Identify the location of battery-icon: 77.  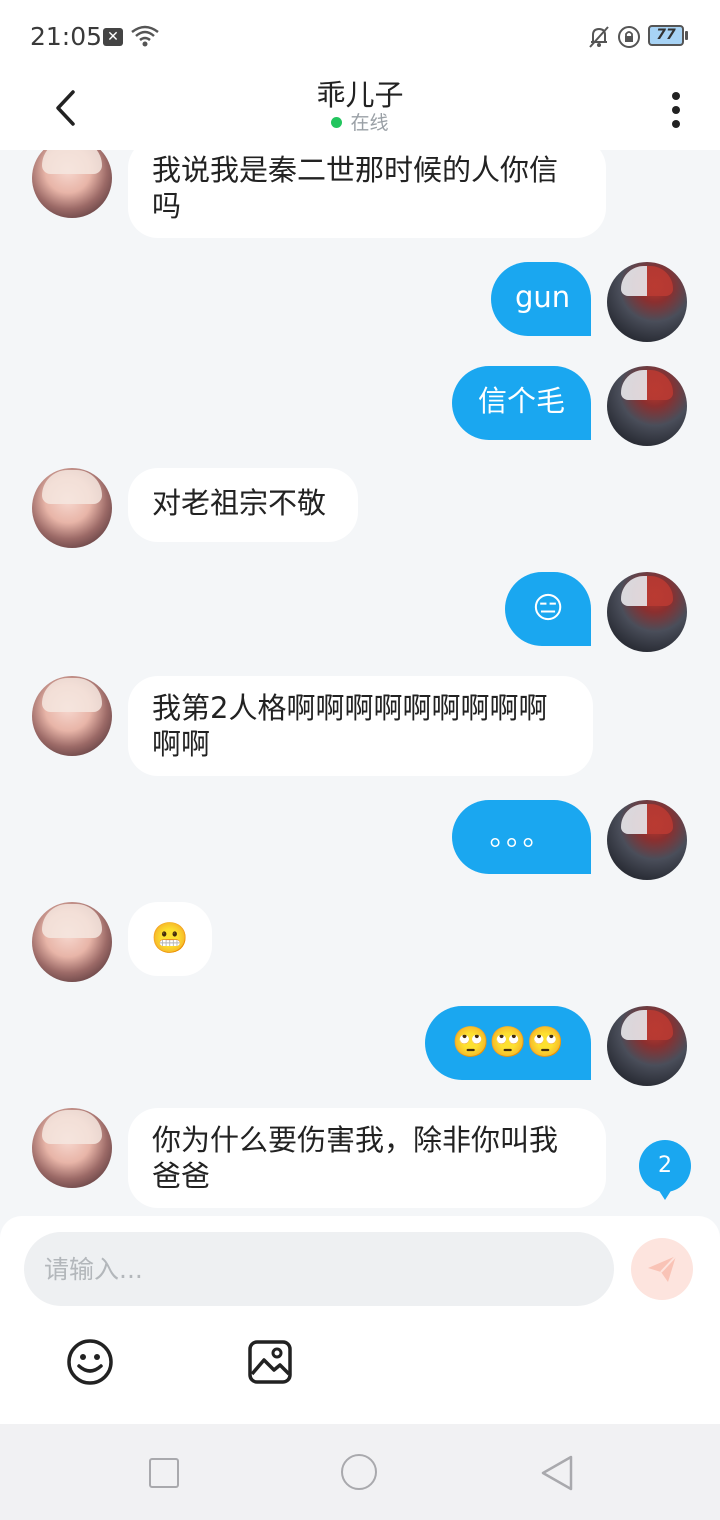
(666, 35).